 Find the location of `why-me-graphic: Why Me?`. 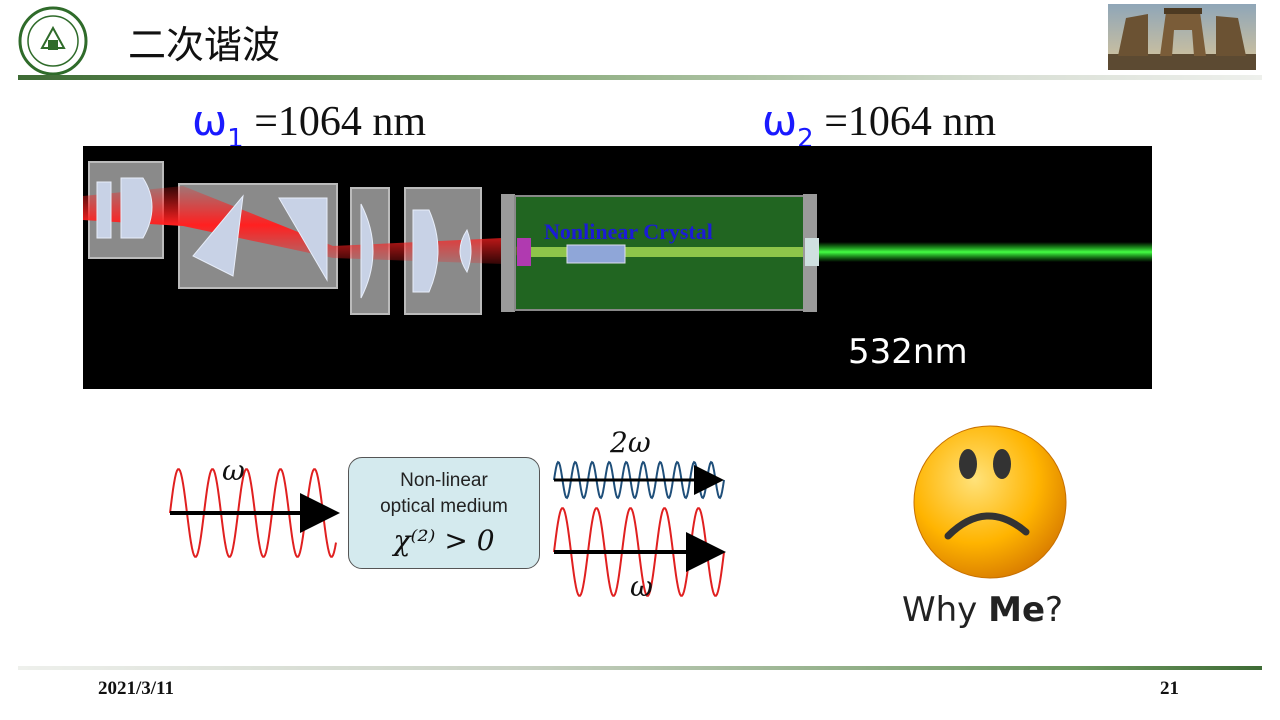

why-me-graphic: Why Me? is located at coordinates (998, 530).